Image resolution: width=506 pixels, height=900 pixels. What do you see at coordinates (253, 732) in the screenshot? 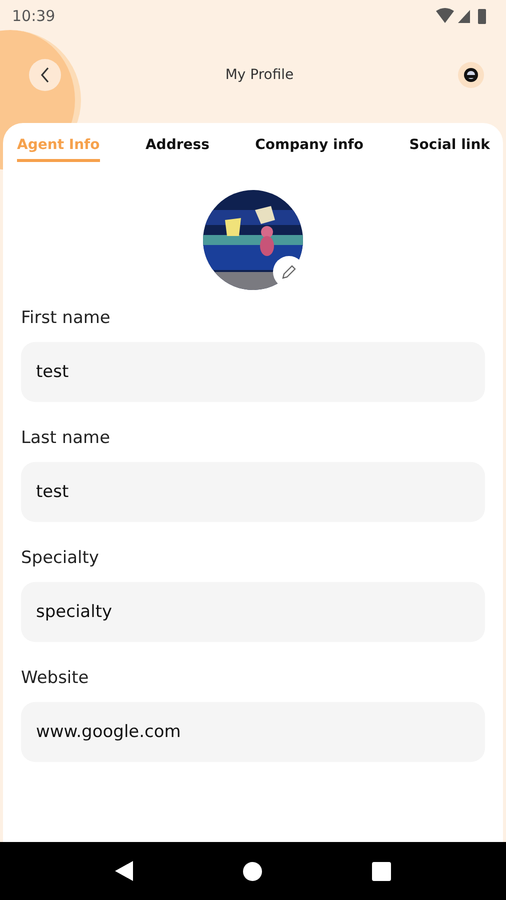
I see `input-field: www.google.com` at bounding box center [253, 732].